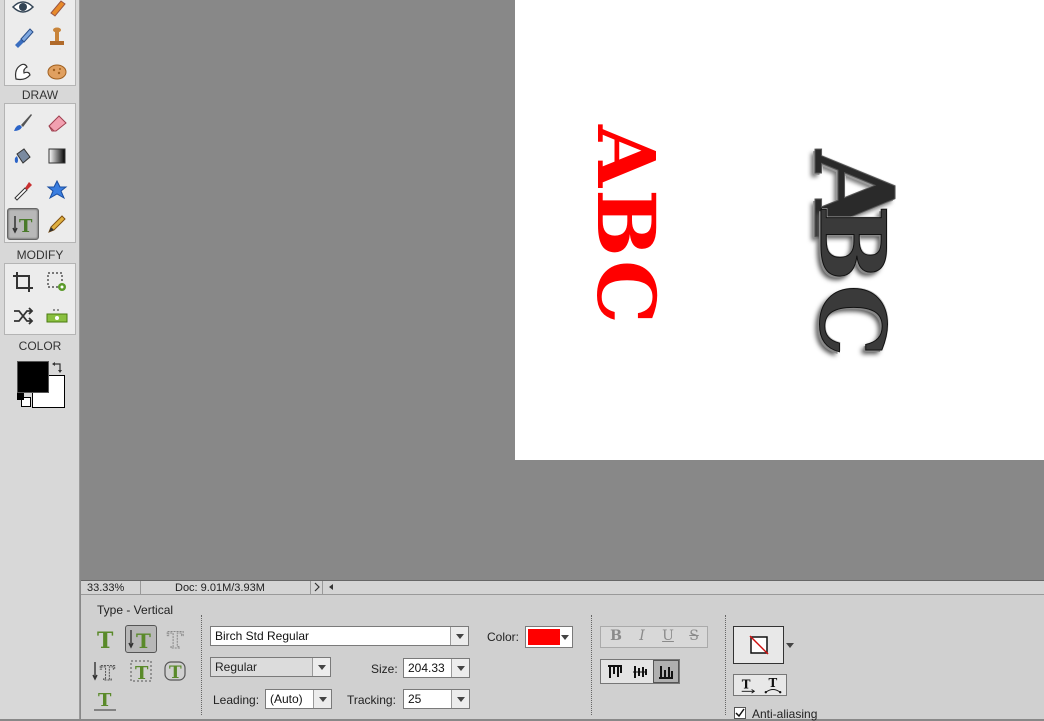 Image resolution: width=1044 pixels, height=721 pixels. I want to click on vertical-type-tool: T, so click(23, 224).